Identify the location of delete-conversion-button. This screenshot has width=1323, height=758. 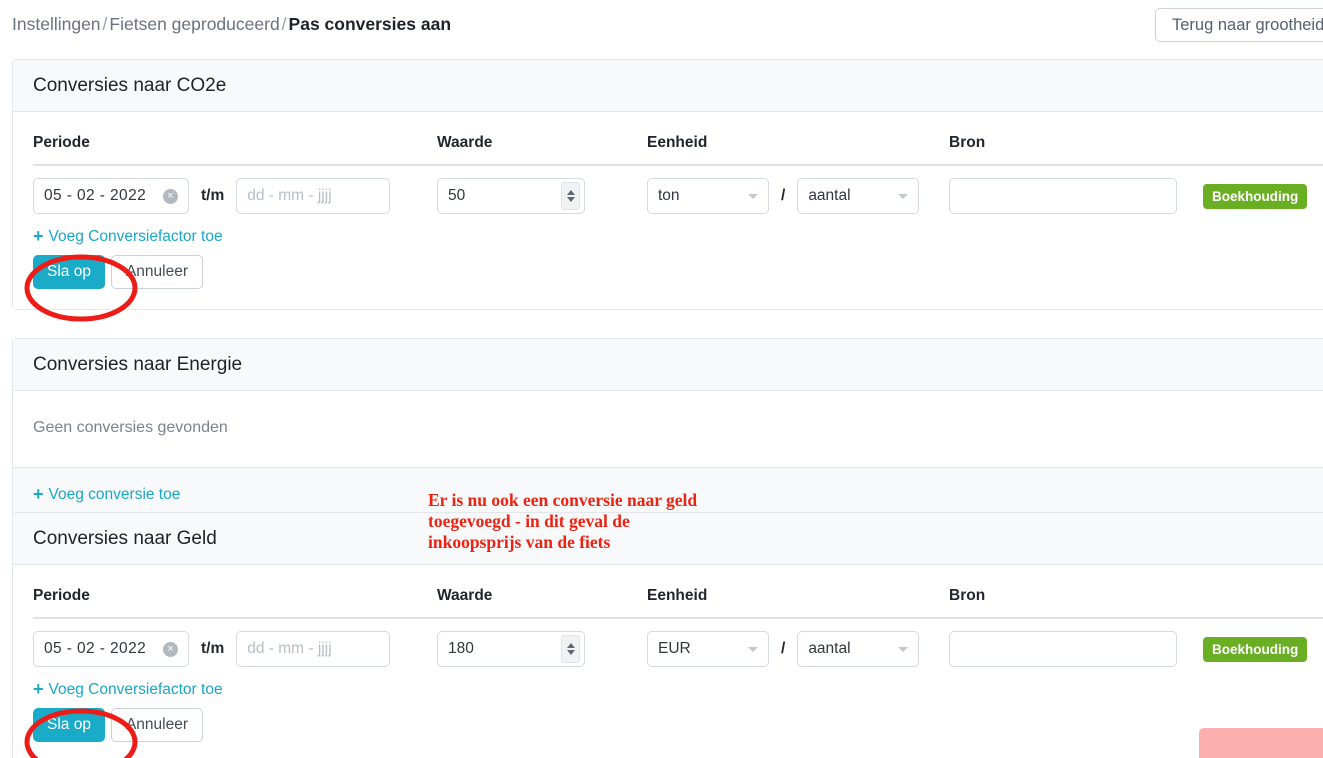
(1261, 743).